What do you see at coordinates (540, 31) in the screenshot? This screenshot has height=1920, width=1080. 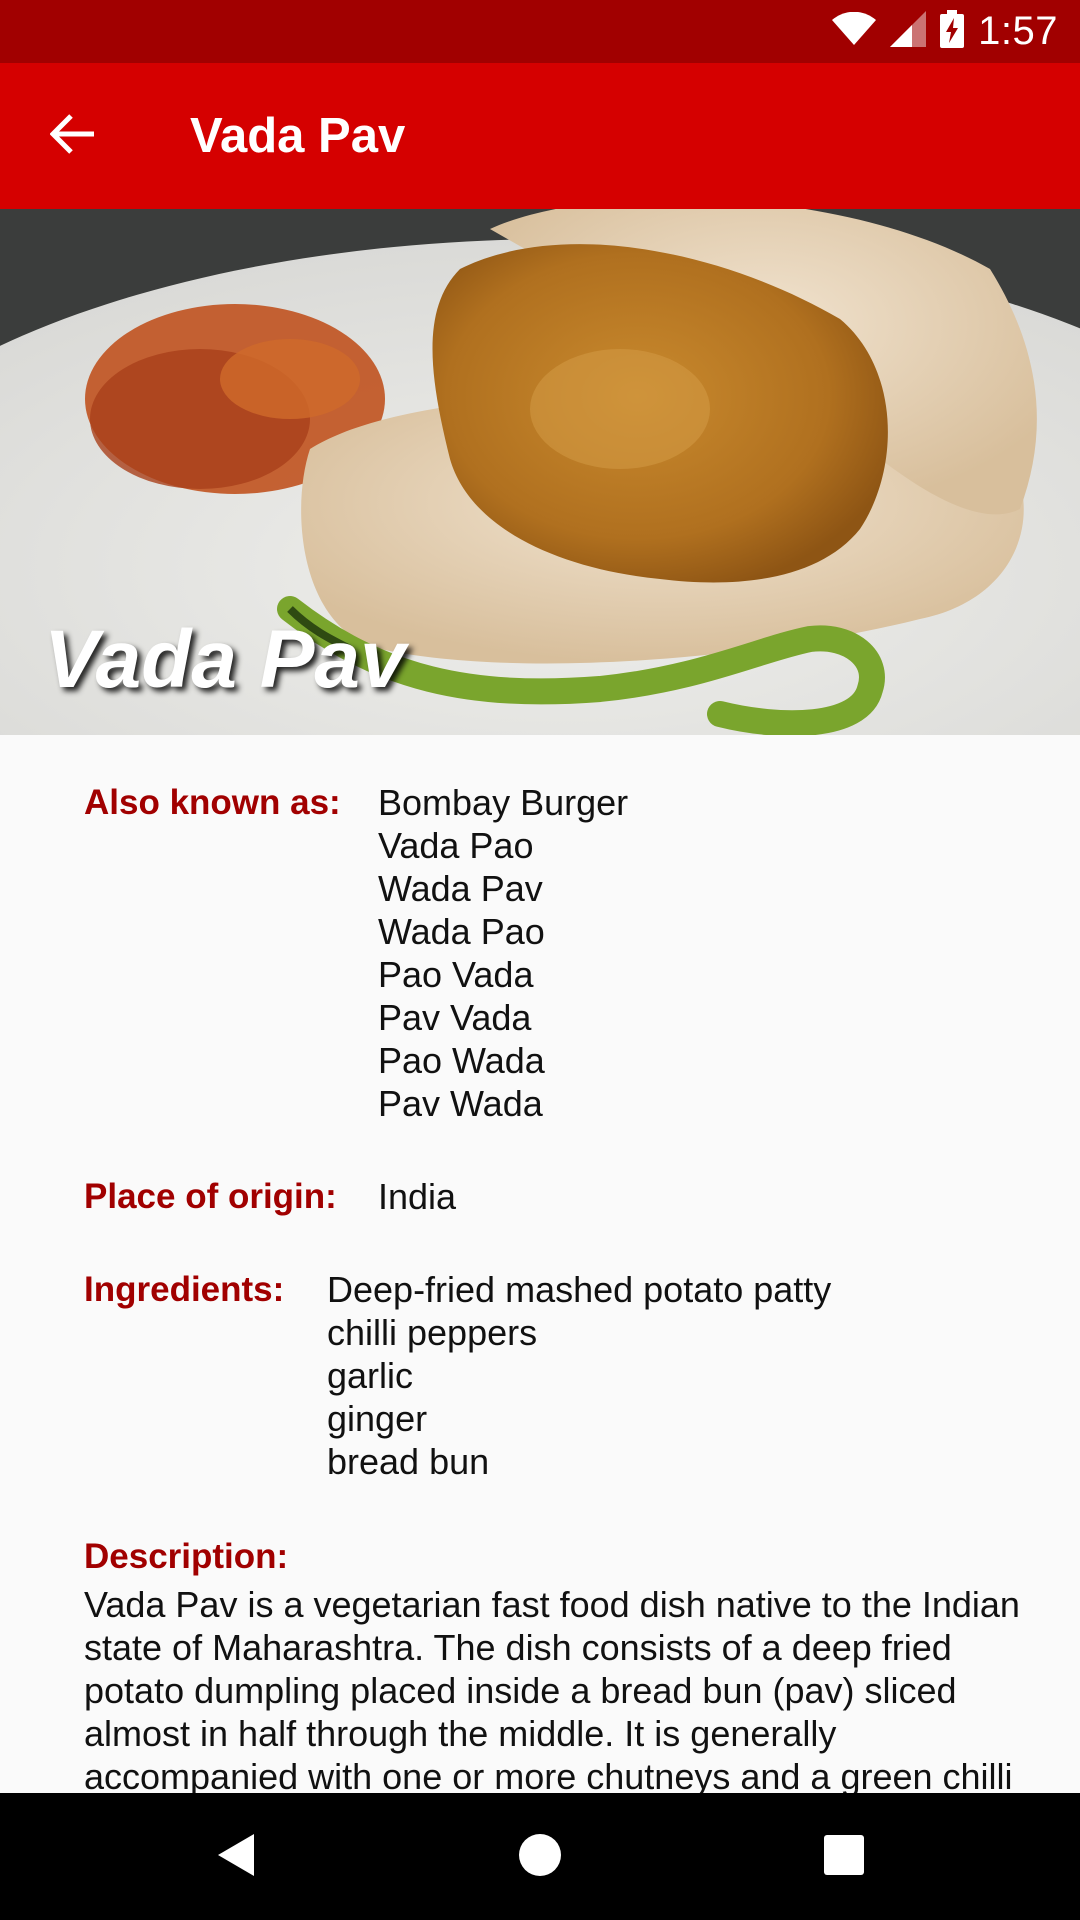 I see `status-bar: 1:57` at bounding box center [540, 31].